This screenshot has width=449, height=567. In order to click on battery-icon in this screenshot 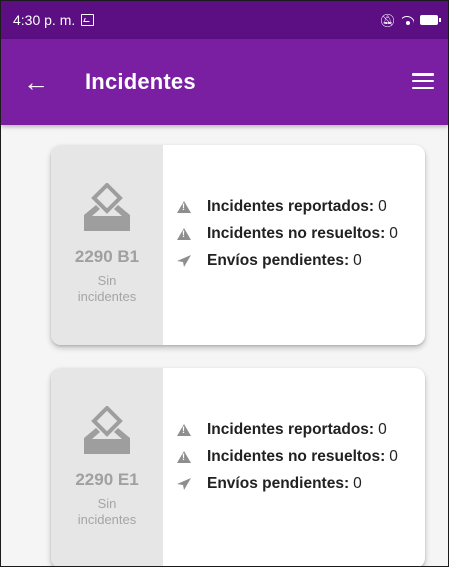, I will do `click(430, 20)`.